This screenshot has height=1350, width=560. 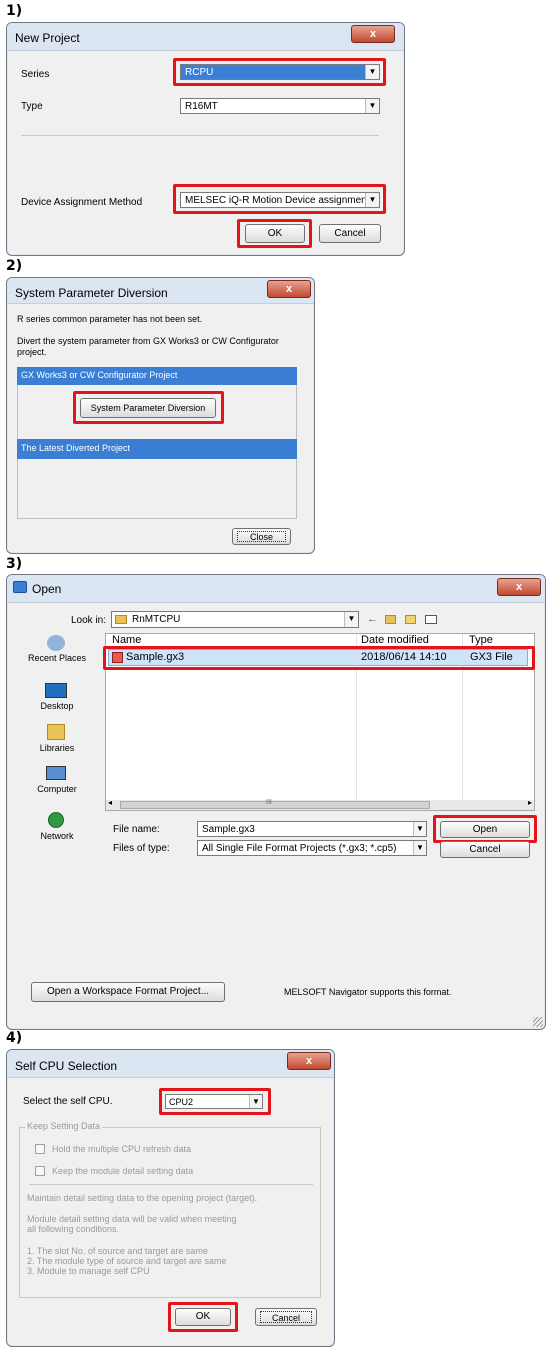 I want to click on toolbar-icons: ←, so click(x=422, y=620).